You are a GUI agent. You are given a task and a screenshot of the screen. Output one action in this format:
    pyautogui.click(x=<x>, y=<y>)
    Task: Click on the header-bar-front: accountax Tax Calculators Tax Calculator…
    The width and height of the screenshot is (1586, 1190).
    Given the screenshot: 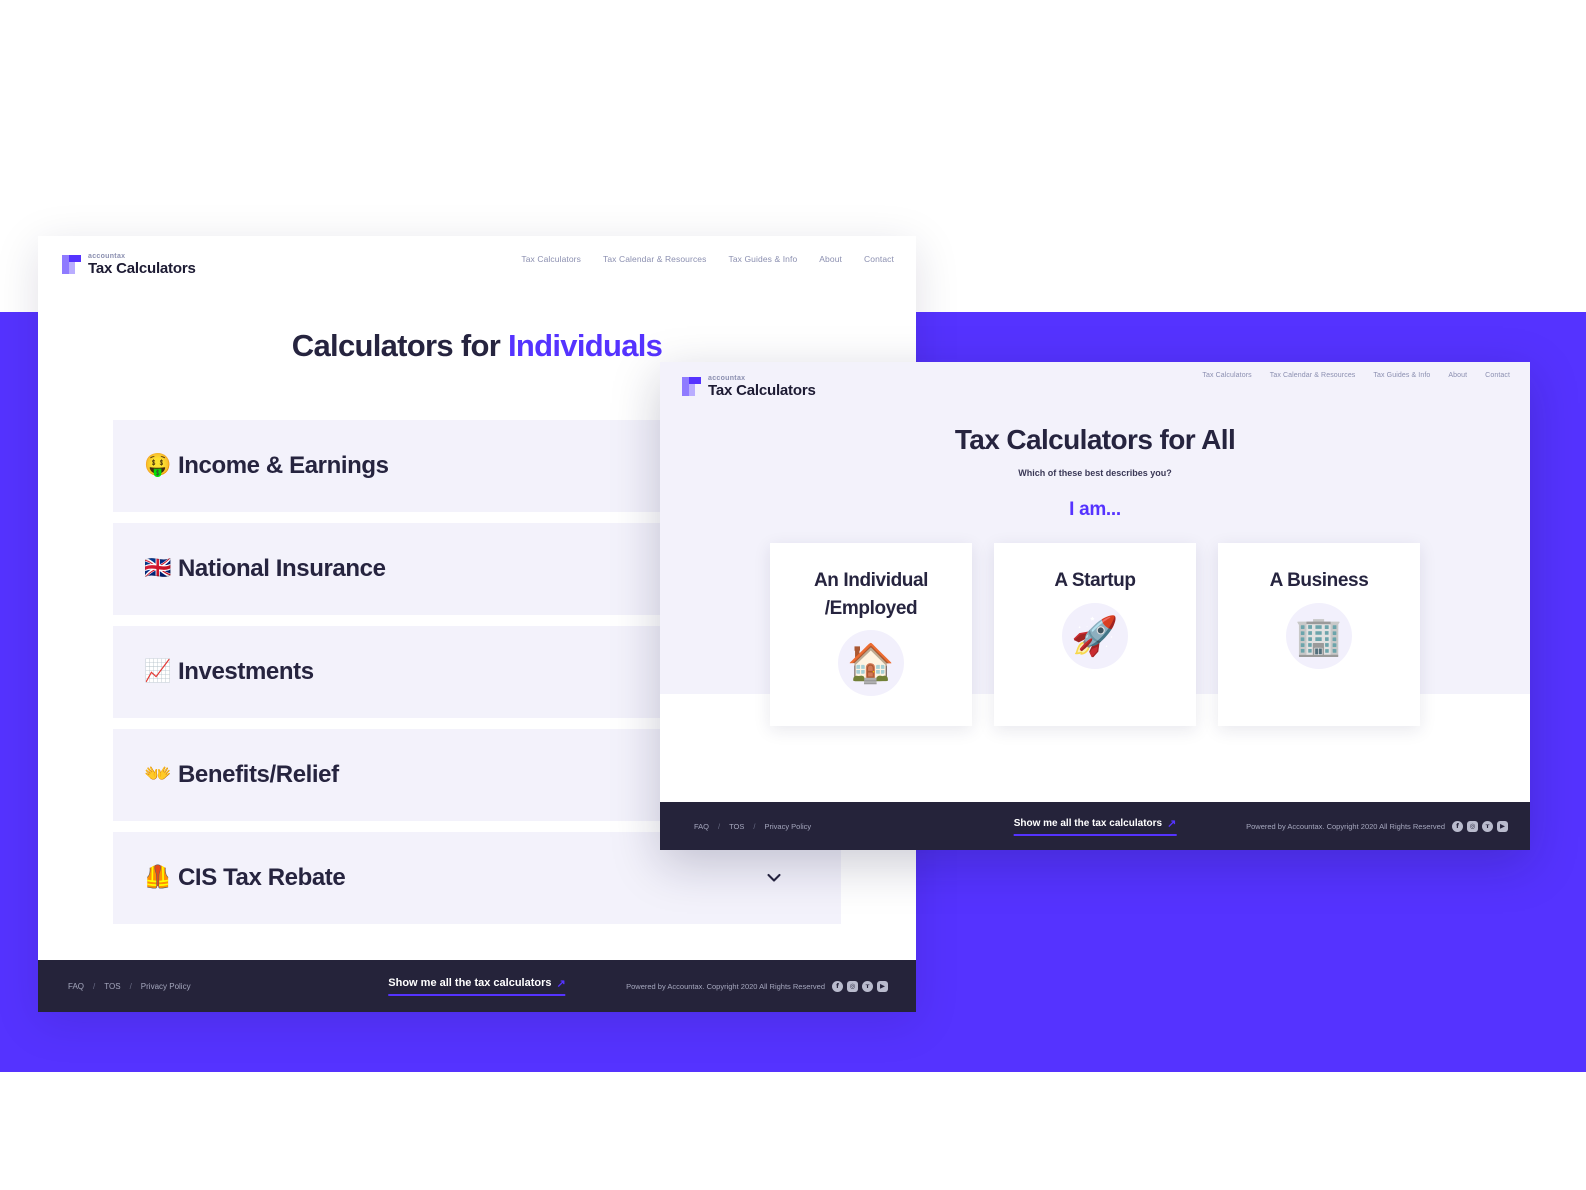 What is the action you would take?
    pyautogui.click(x=1095, y=381)
    